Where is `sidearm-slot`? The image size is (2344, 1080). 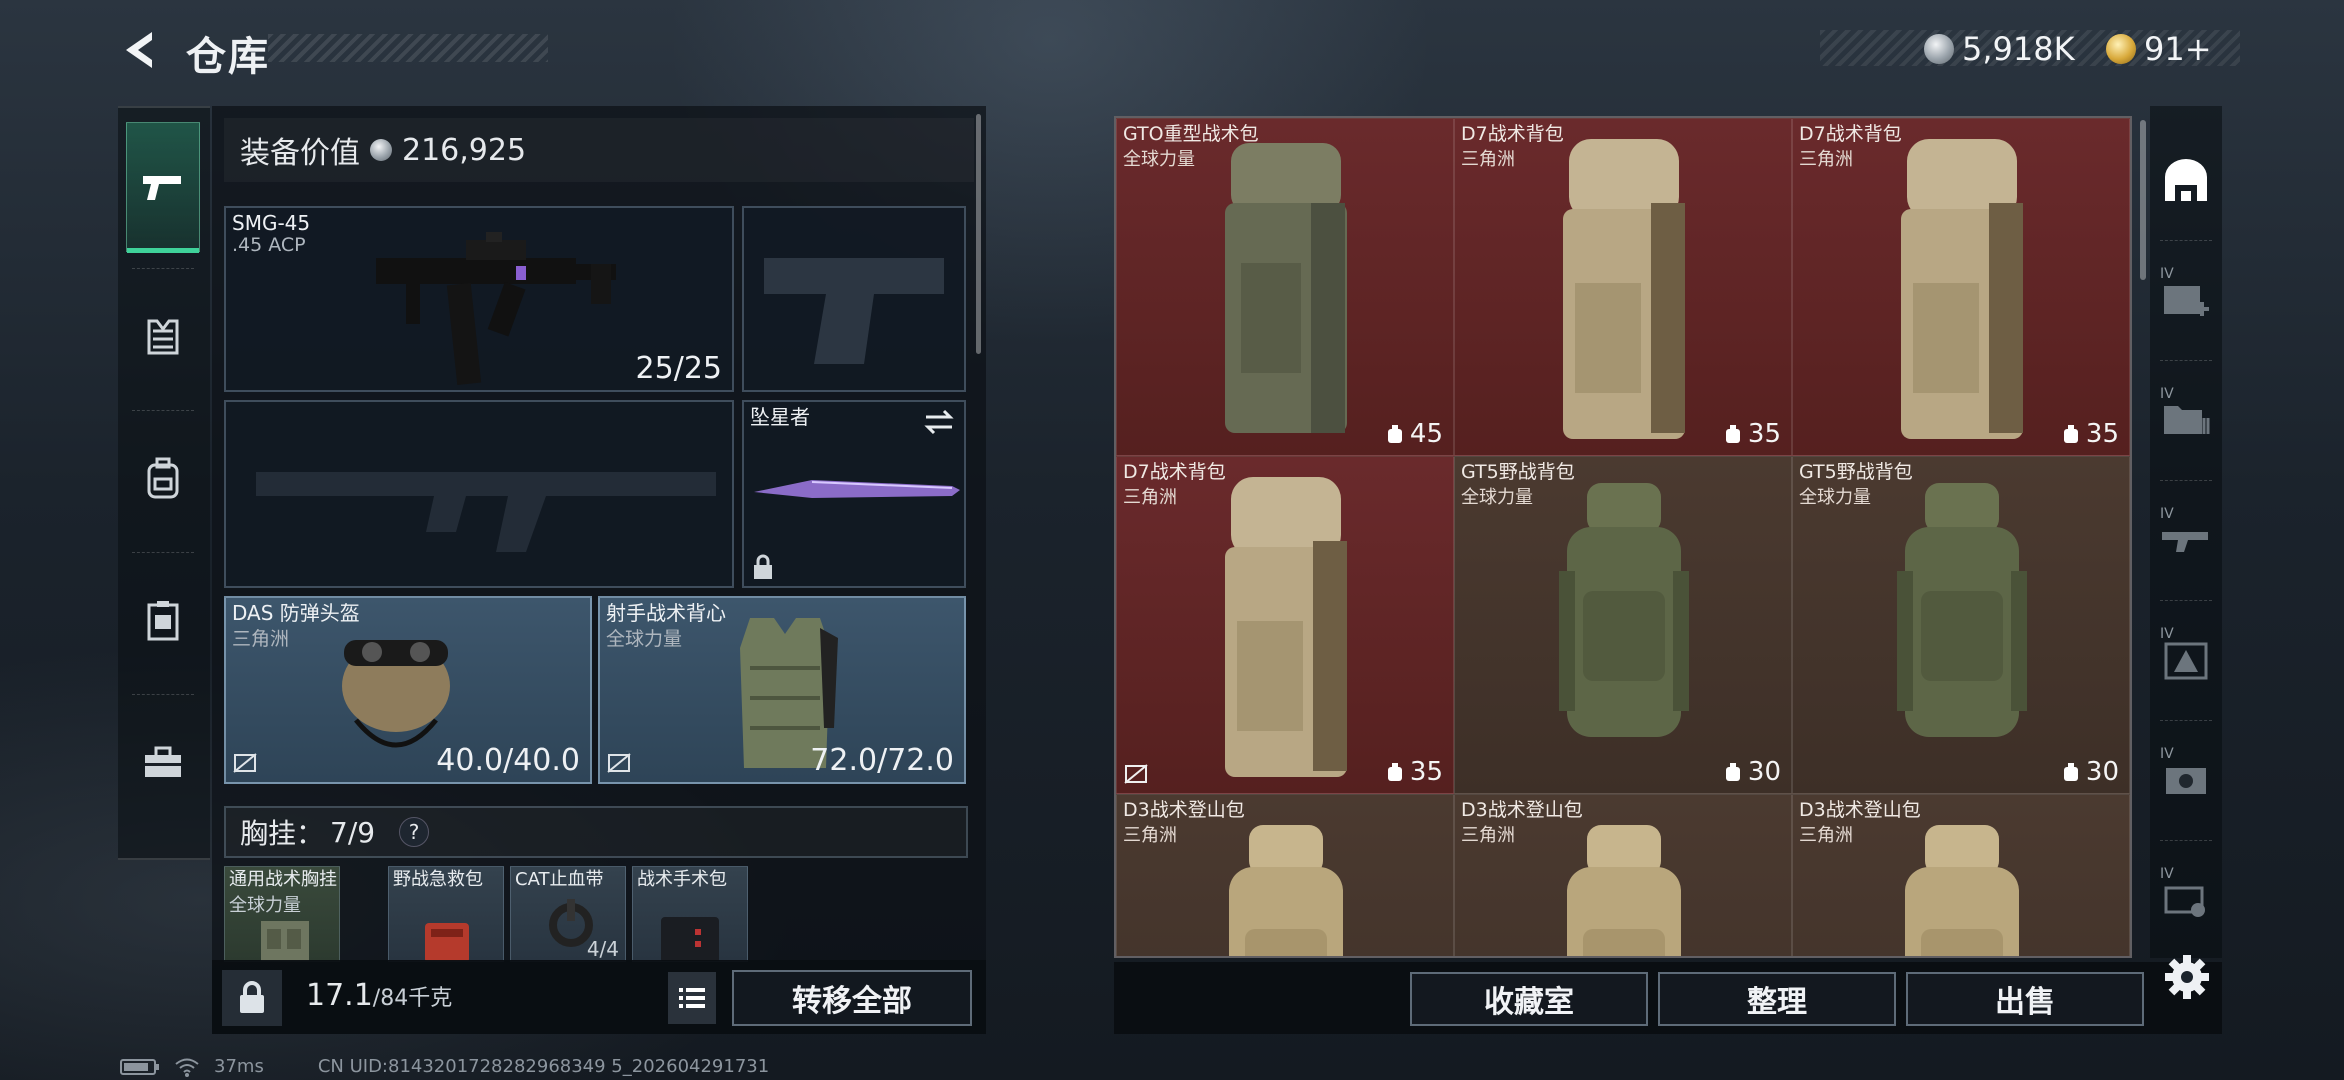
sidearm-slot is located at coordinates (854, 299).